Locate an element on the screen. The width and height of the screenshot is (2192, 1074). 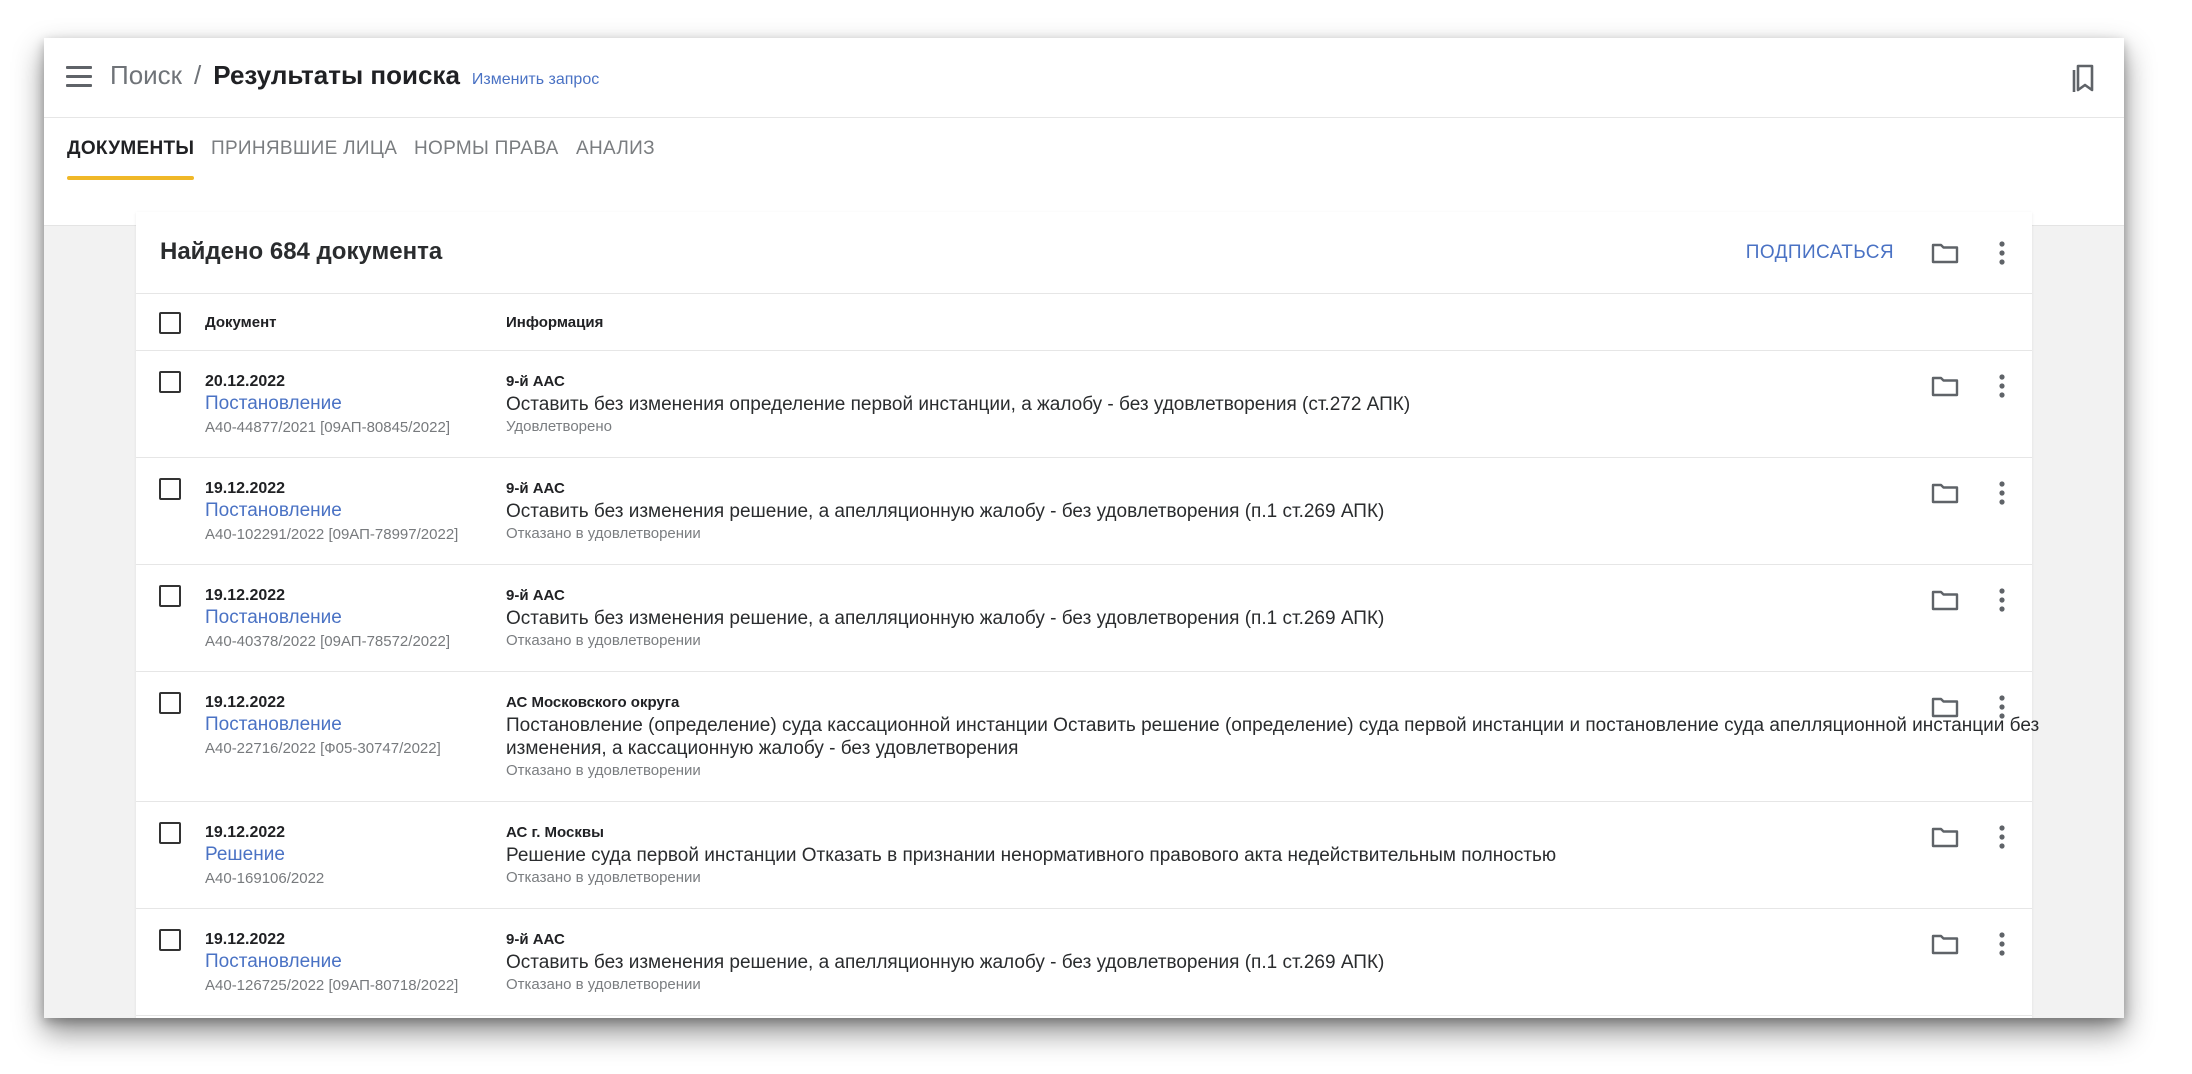
case-number: А40-22716/2022 [Ф05-30747/2022] is located at coordinates (323, 748).